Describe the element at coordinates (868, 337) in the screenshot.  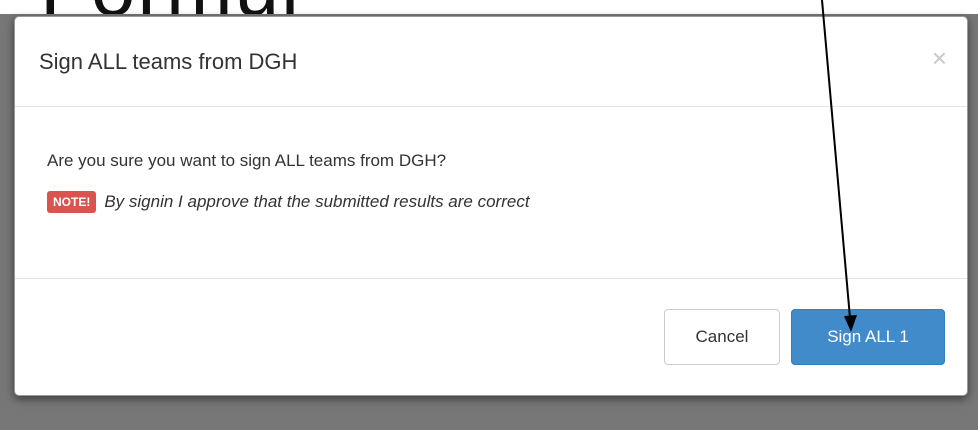
I see `sign-all-button: Sign ALL 1` at that location.